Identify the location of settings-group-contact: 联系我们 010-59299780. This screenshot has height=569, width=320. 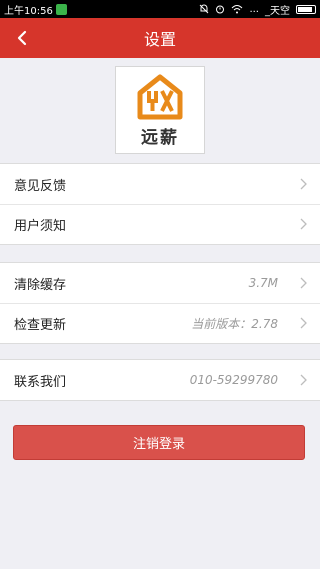
(160, 380).